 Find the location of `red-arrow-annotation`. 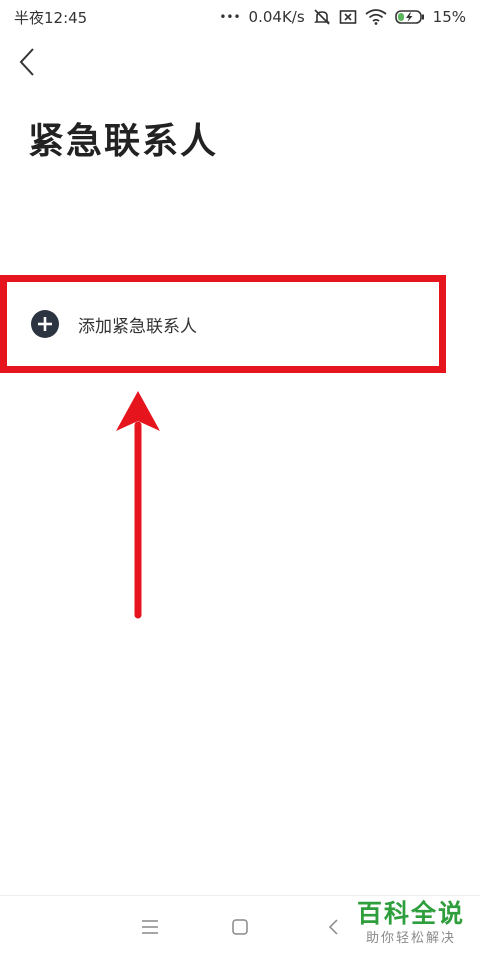

red-arrow-annotation is located at coordinates (138, 505).